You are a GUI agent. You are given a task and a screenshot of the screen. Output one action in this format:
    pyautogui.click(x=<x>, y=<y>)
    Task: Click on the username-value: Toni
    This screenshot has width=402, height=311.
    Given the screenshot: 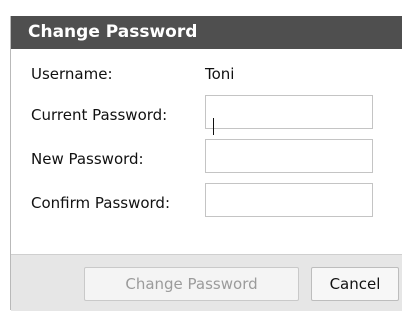 What is the action you would take?
    pyautogui.click(x=220, y=74)
    